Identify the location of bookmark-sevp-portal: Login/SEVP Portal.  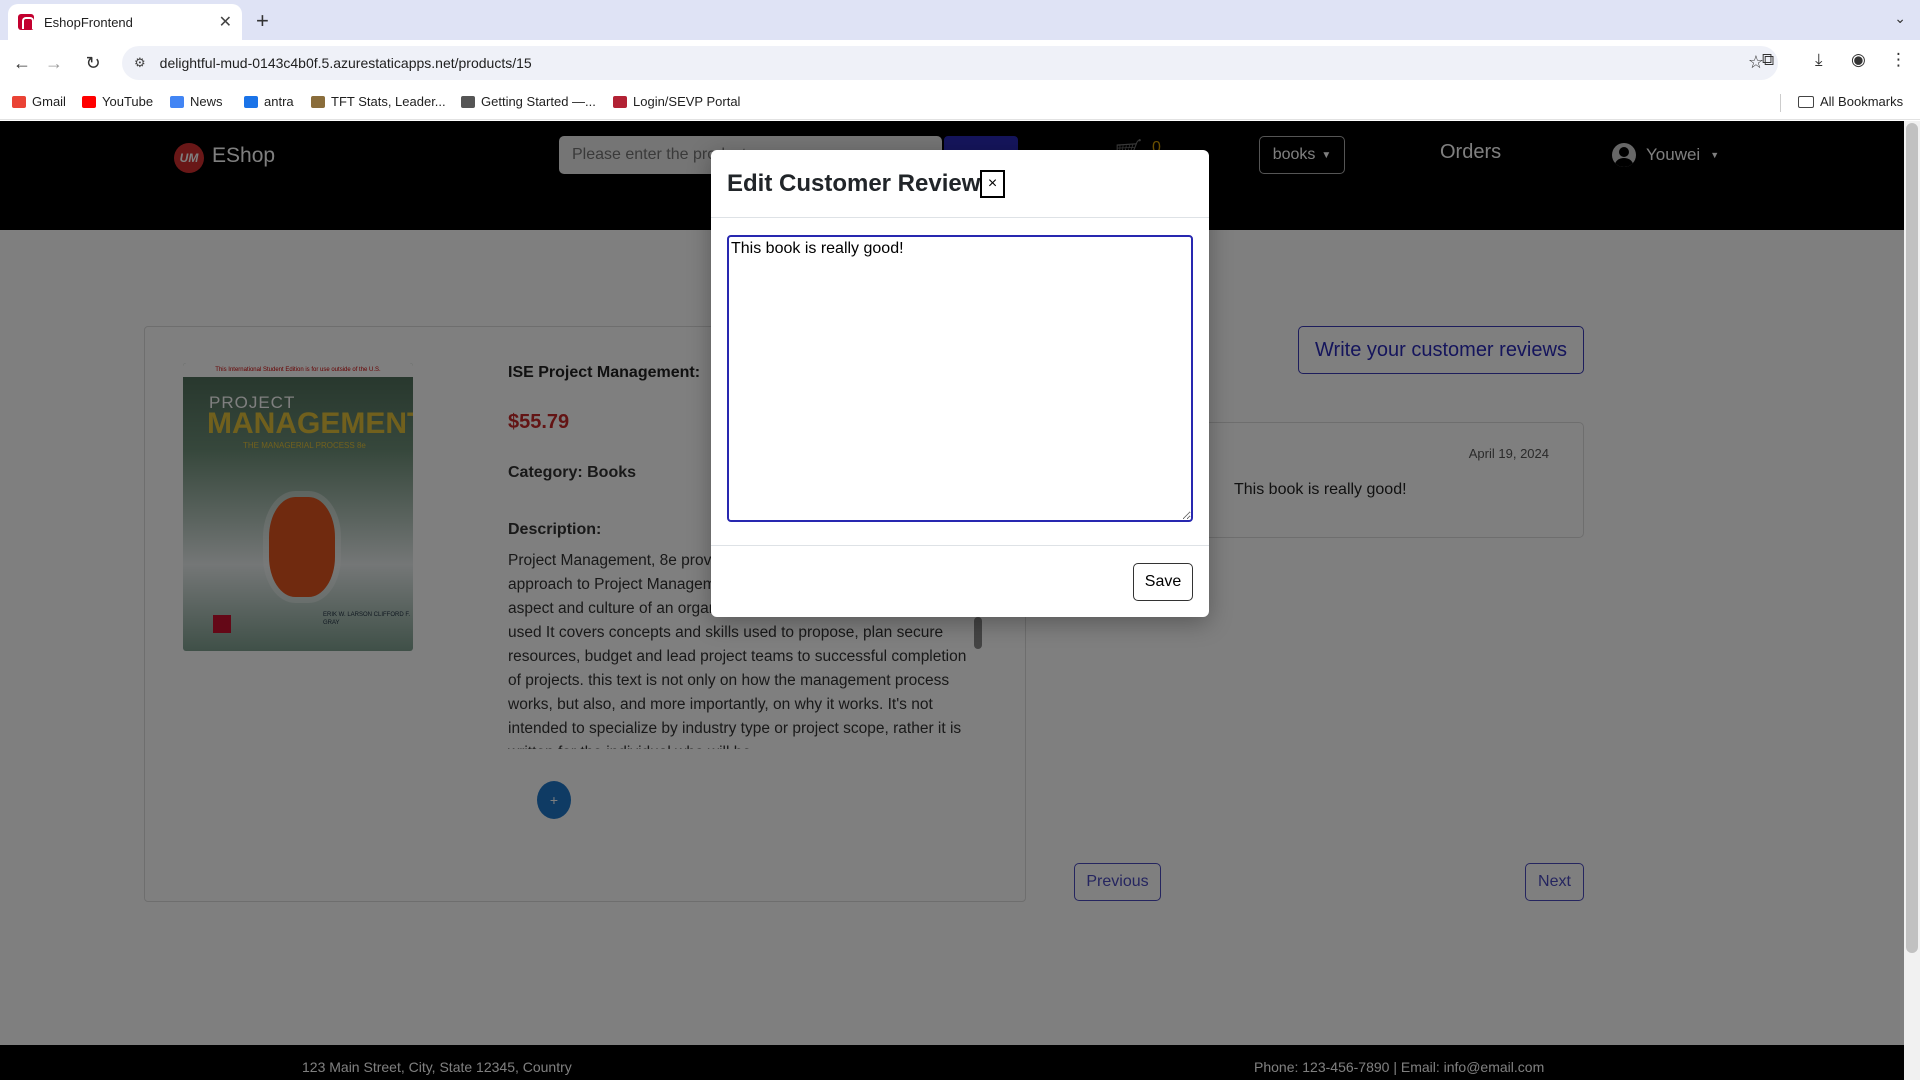
(676, 101).